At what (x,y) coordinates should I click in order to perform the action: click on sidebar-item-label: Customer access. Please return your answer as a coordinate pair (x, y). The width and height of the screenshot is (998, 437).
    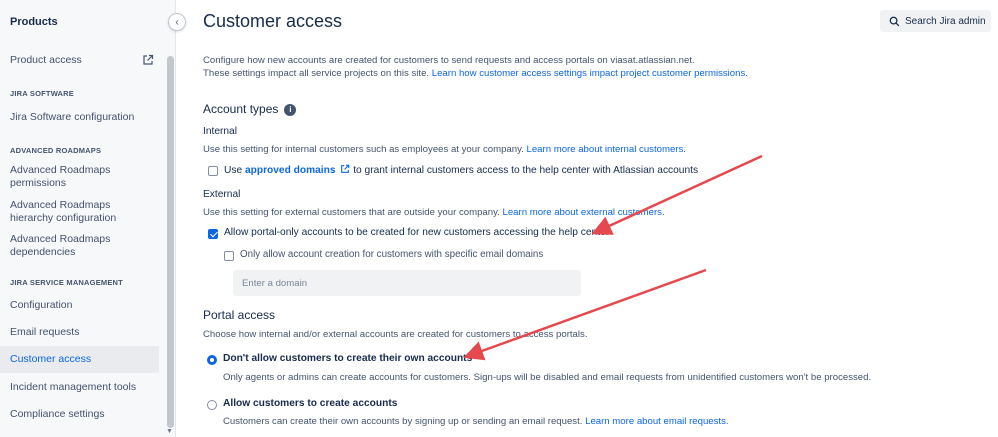
    Looking at the image, I should click on (51, 359).